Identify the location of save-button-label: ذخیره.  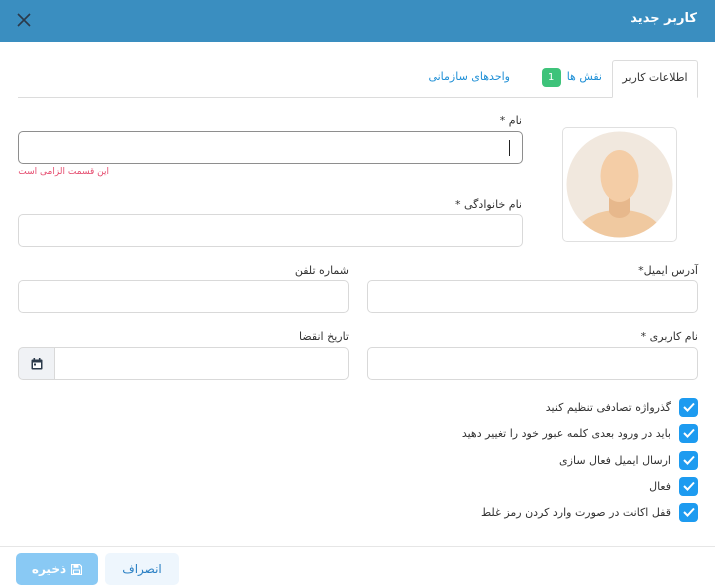
(49, 569).